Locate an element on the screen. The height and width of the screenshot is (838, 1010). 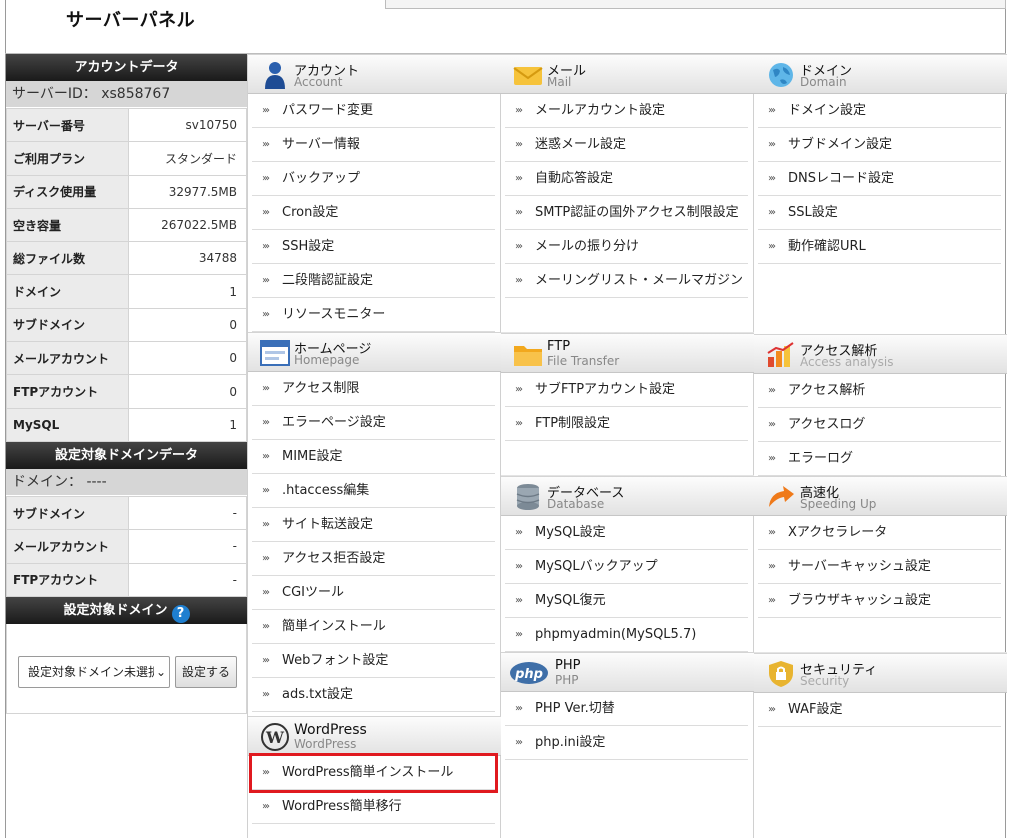
row-label: ディスク使用量 is located at coordinates (67, 191).